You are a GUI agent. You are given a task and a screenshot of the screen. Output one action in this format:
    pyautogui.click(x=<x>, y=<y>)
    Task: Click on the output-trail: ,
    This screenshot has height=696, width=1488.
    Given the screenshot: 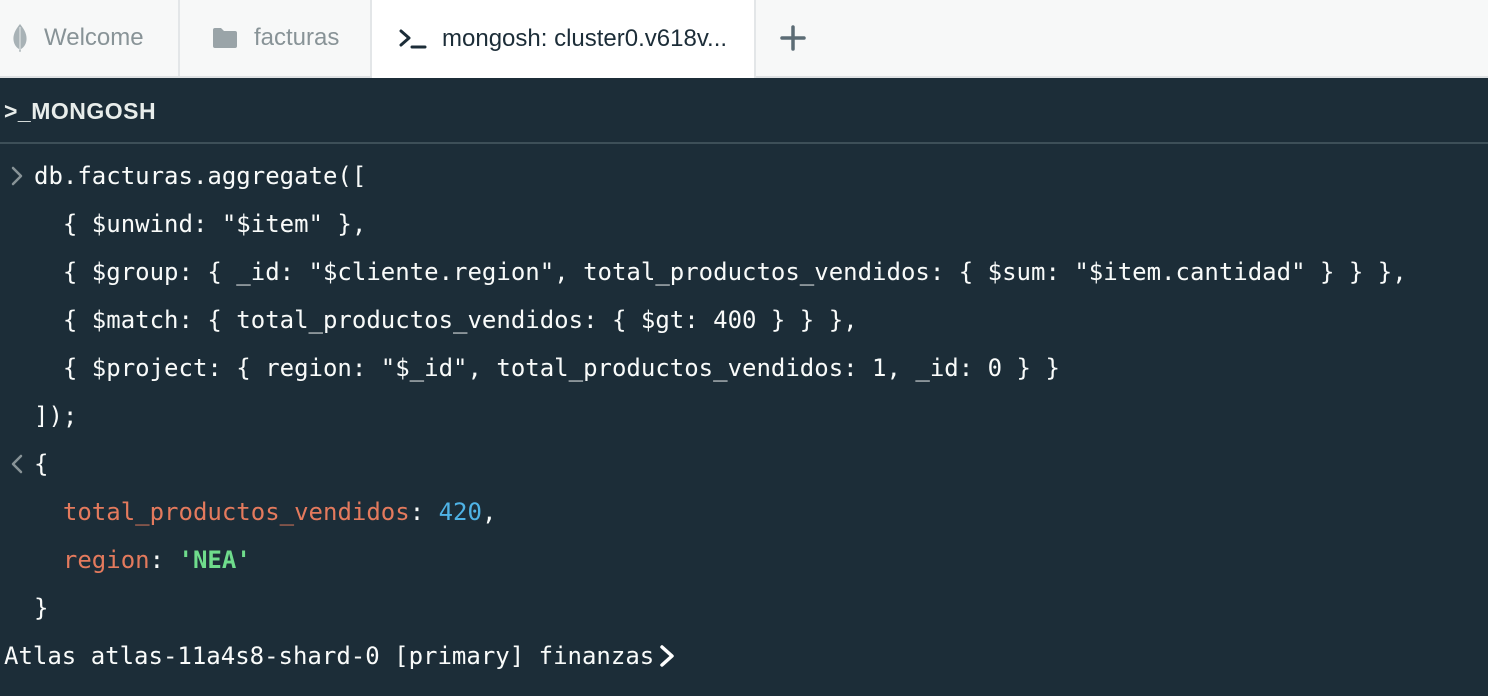 What is the action you would take?
    pyautogui.click(x=489, y=512)
    